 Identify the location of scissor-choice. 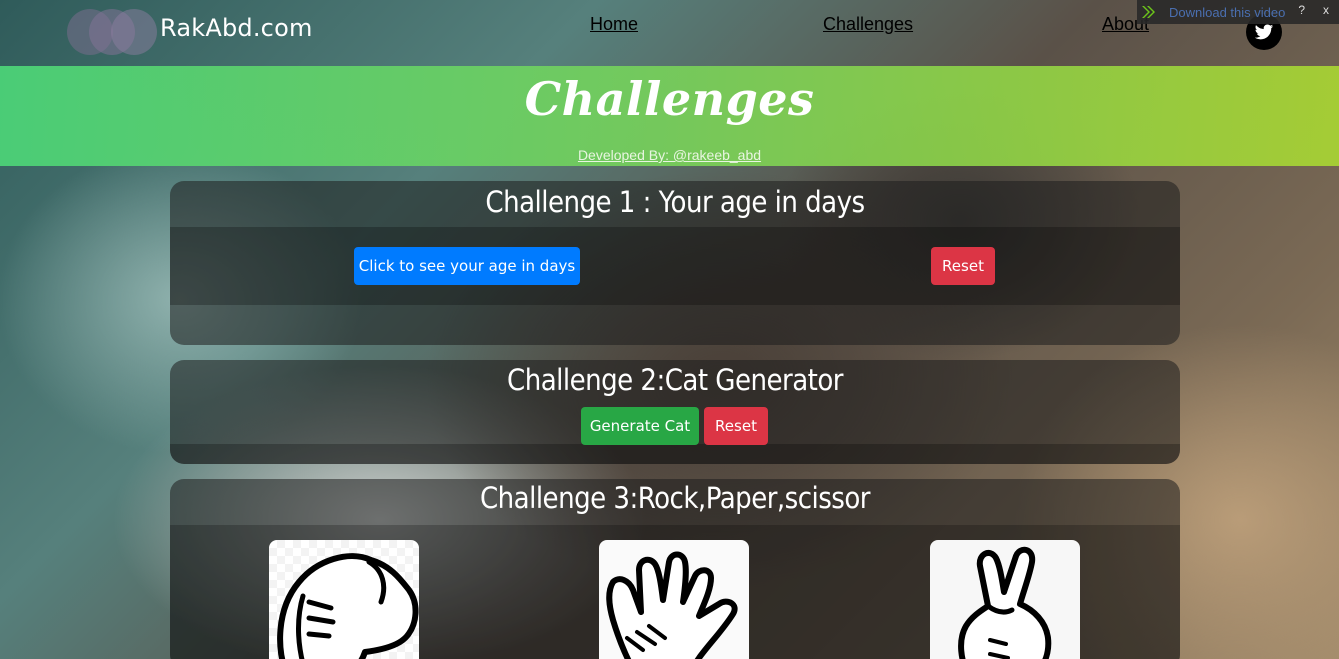
(1005, 599).